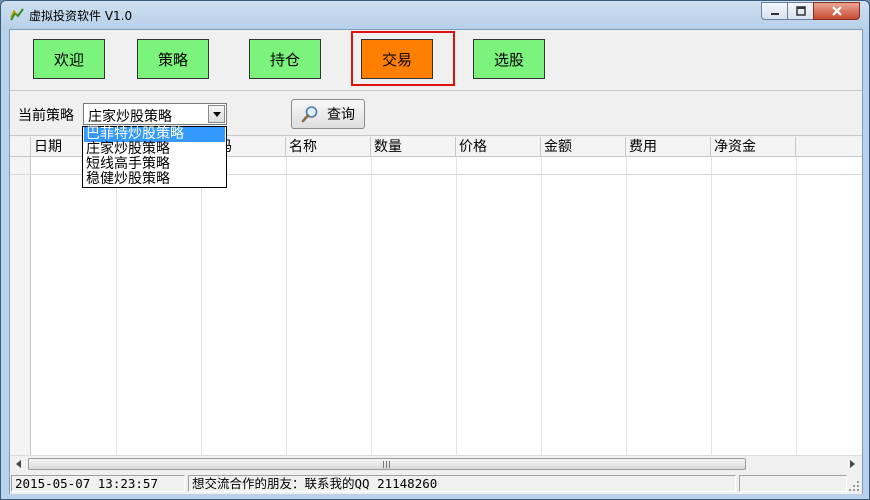 The height and width of the screenshot is (500, 870). I want to click on strategy-label: 当前策略, so click(46, 116).